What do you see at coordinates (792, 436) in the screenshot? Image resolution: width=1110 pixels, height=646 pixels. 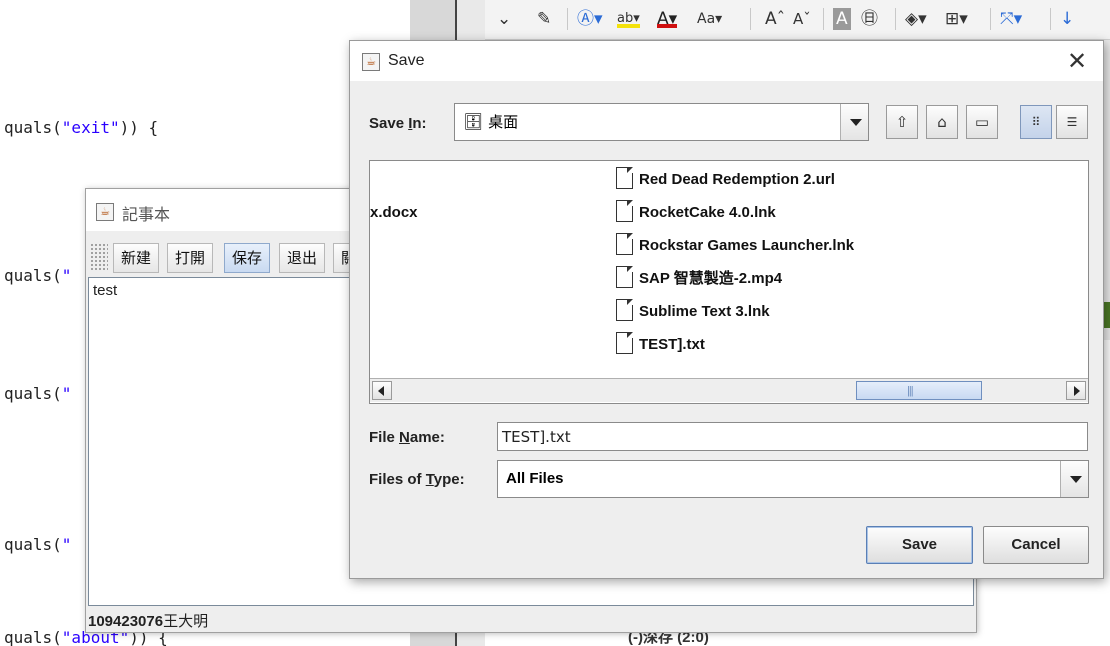 I see `file-name-input: TEST].txt` at bounding box center [792, 436].